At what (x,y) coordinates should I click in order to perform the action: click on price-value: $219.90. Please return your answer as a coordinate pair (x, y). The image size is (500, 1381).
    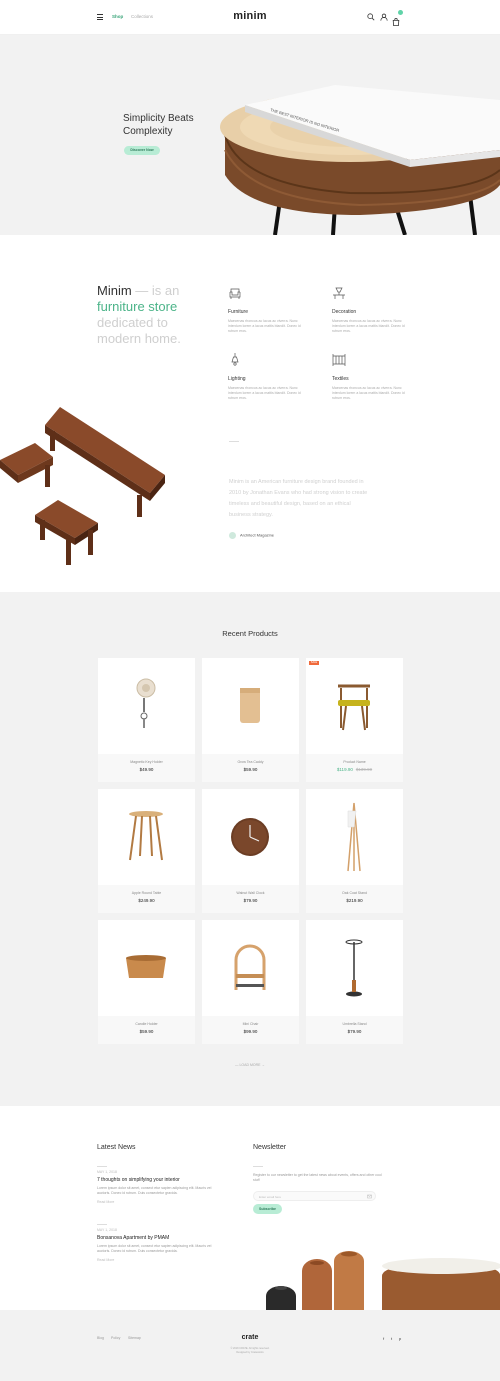
    Looking at the image, I should click on (354, 900).